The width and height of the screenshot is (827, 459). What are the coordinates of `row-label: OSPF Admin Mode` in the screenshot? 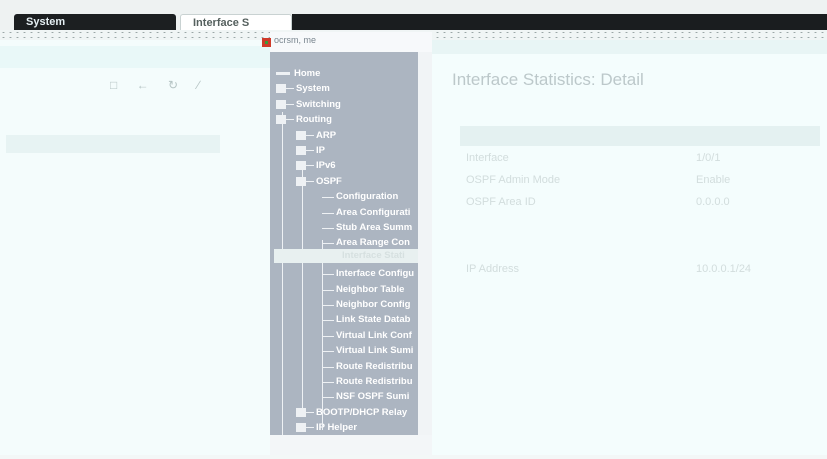 It's located at (513, 180).